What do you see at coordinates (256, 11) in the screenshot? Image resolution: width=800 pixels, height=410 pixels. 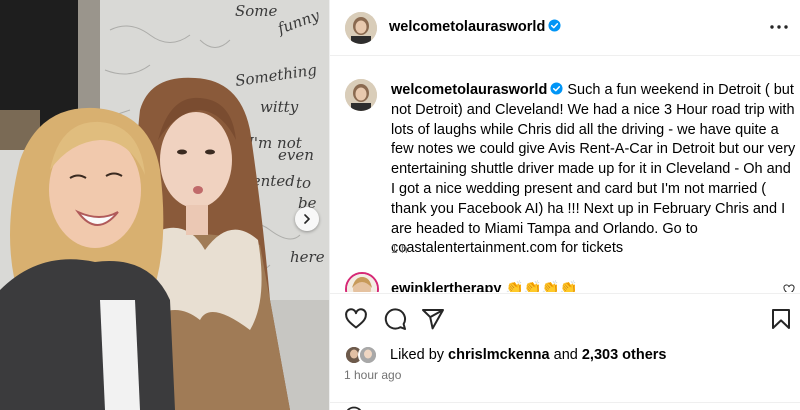 I see `scribble-1: Some` at bounding box center [256, 11].